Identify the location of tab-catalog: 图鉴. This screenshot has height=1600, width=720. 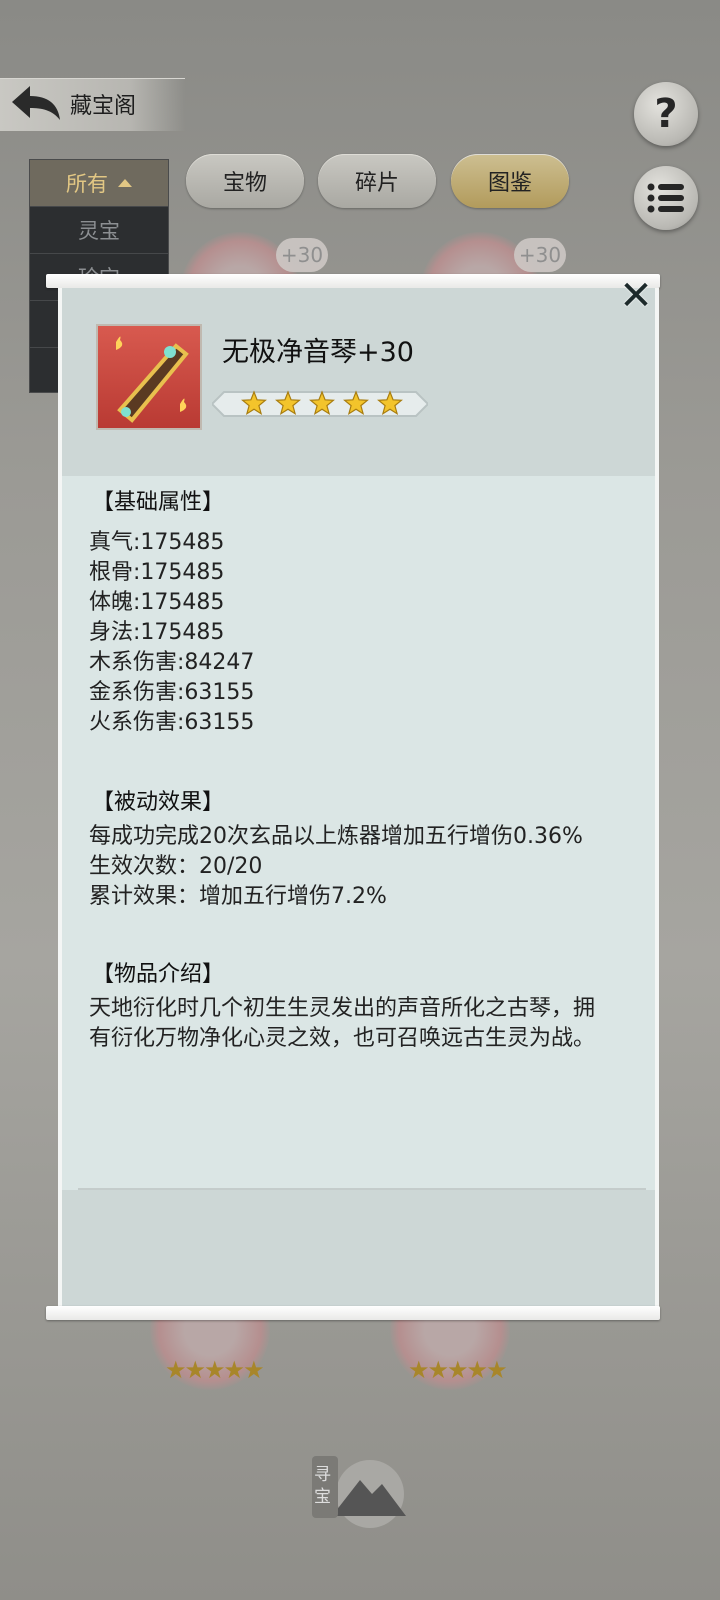
(510, 181).